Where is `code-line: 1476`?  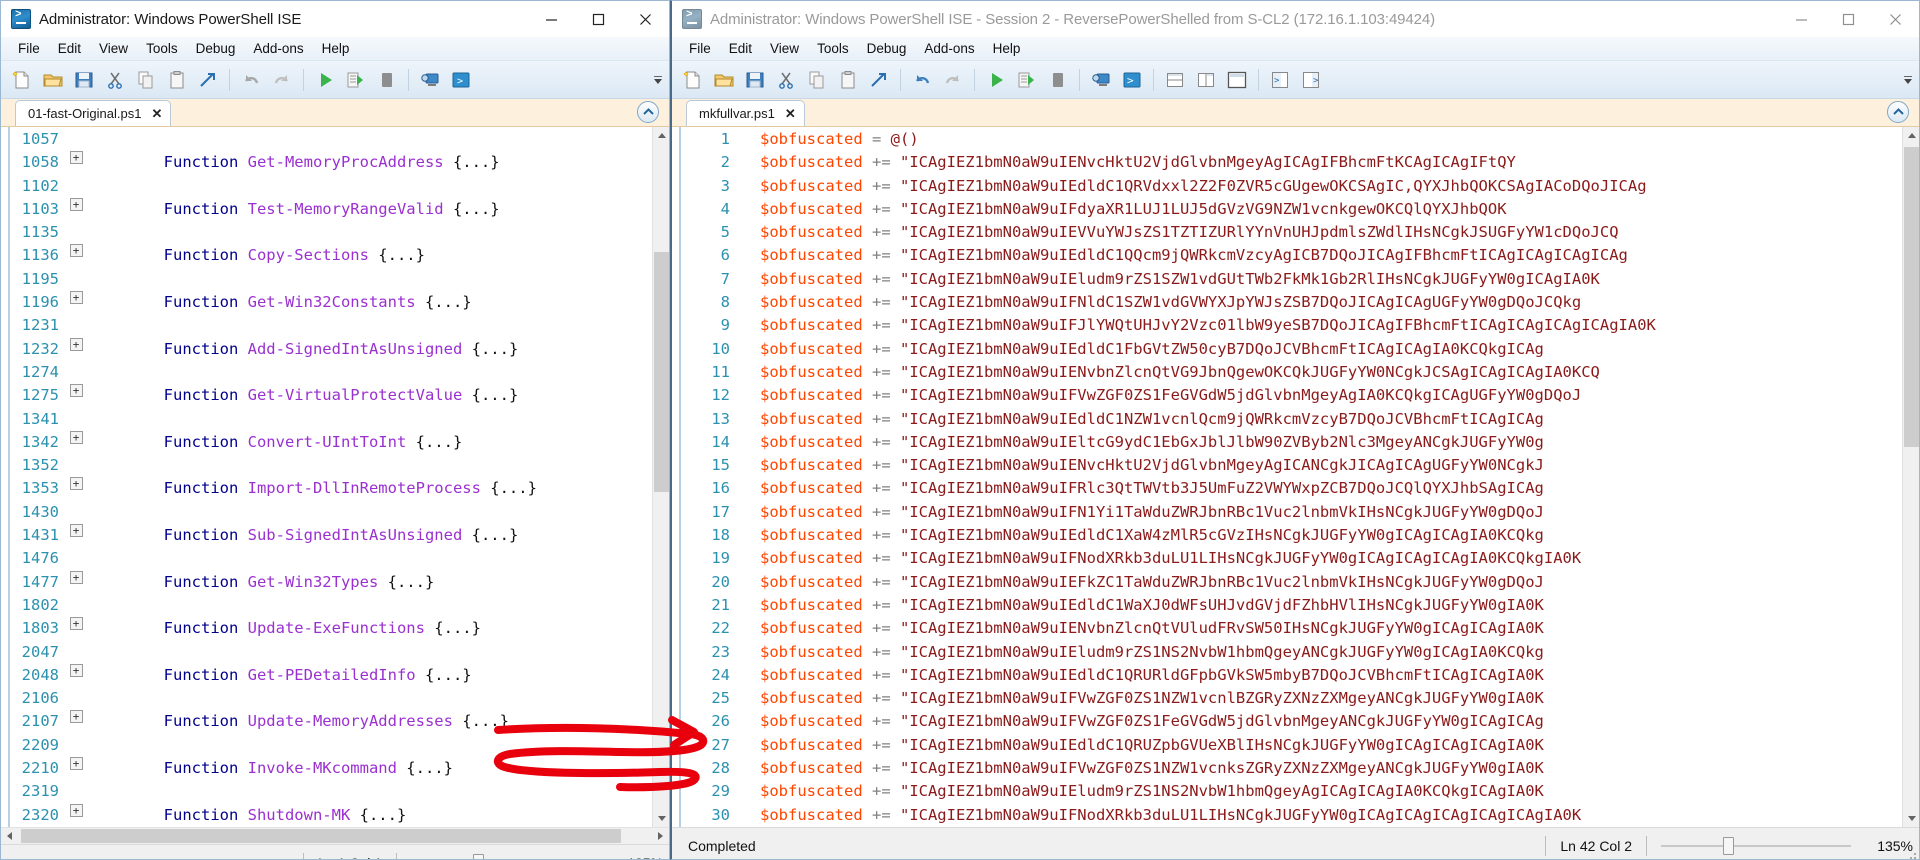
code-line: 1476 is located at coordinates (326, 558).